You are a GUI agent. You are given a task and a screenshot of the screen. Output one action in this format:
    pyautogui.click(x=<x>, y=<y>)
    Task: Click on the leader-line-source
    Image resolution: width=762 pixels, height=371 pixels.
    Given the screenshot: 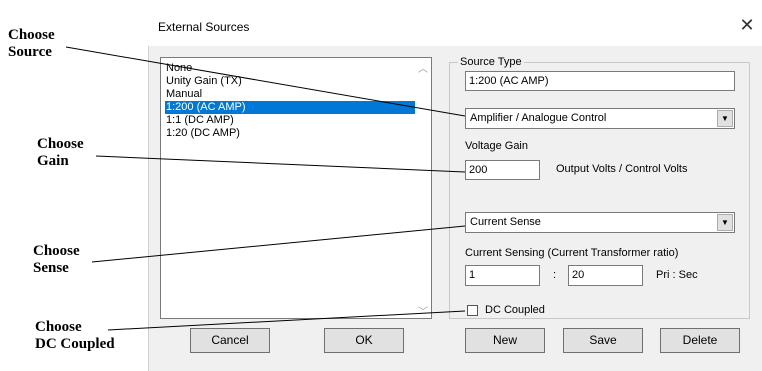 What is the action you would take?
    pyautogui.click(x=265, y=81)
    